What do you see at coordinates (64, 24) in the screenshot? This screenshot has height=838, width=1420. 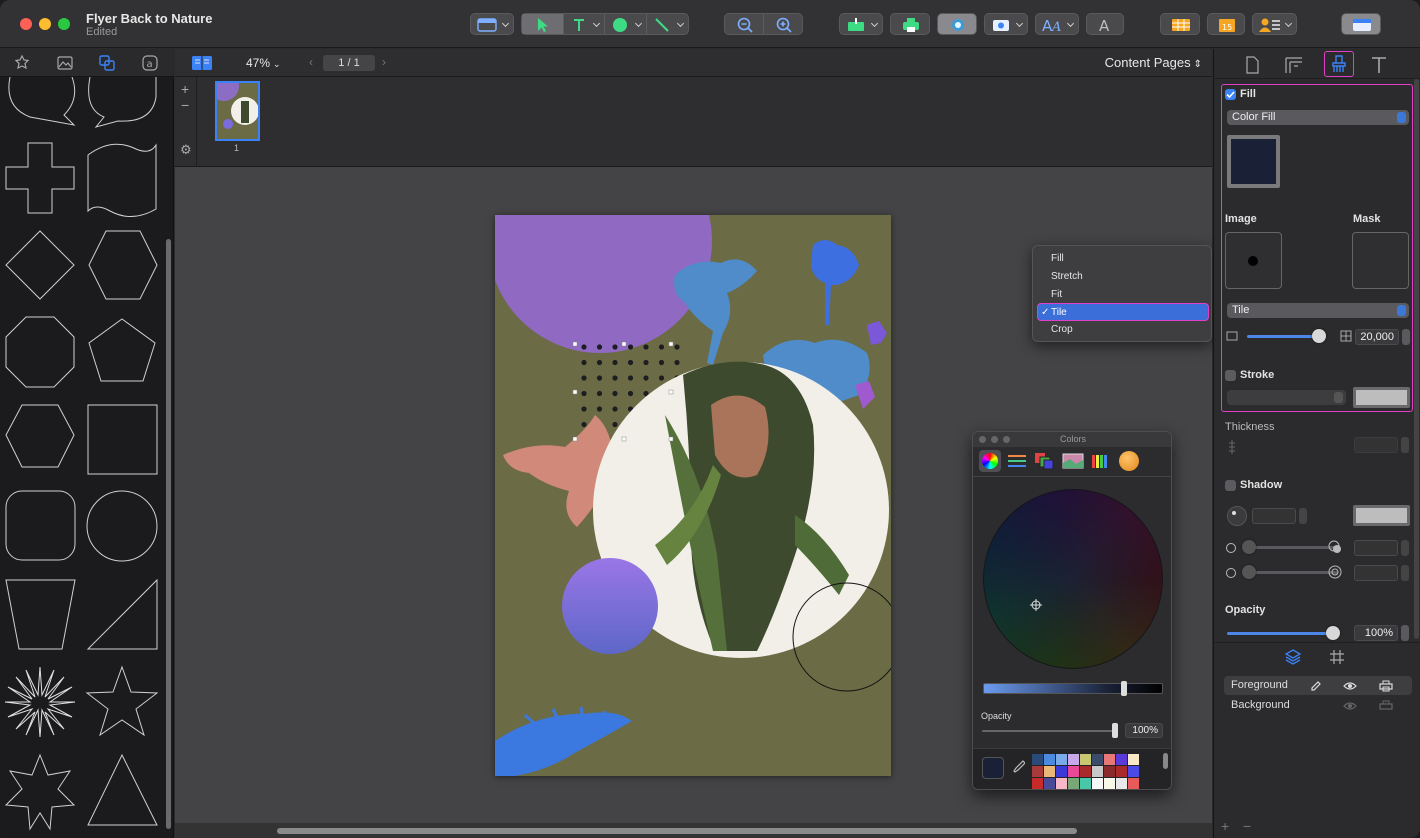 I see `zoom-window-button` at bounding box center [64, 24].